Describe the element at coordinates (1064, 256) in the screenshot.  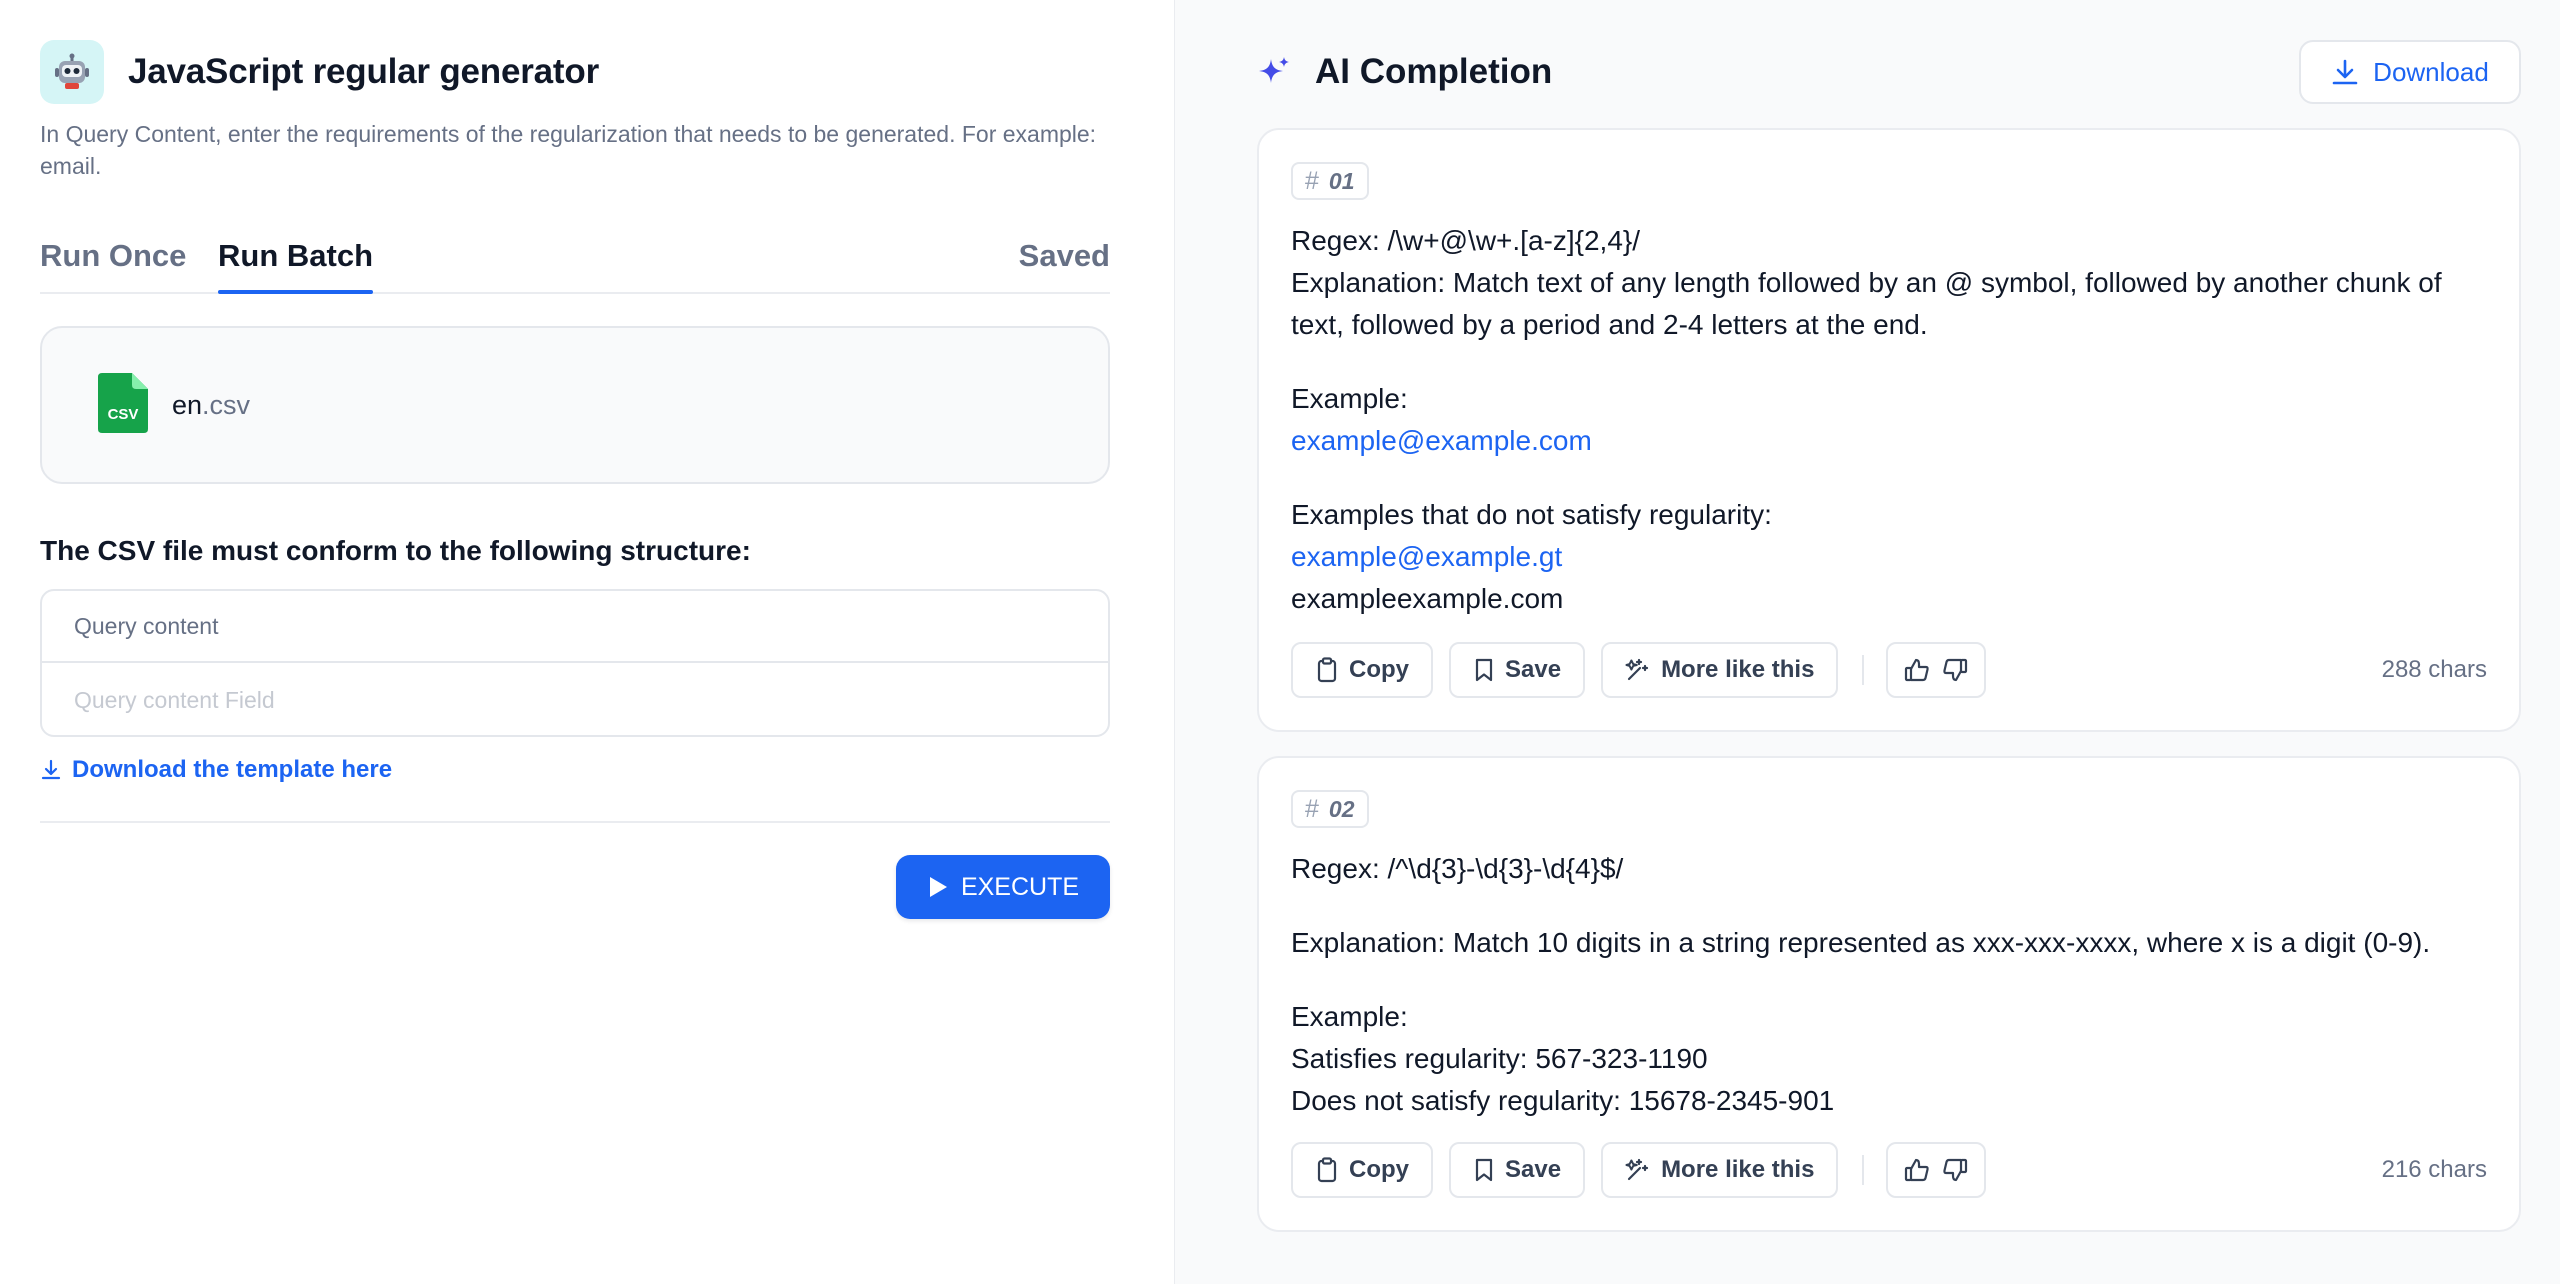
I see `tab-saved: Saved` at that location.